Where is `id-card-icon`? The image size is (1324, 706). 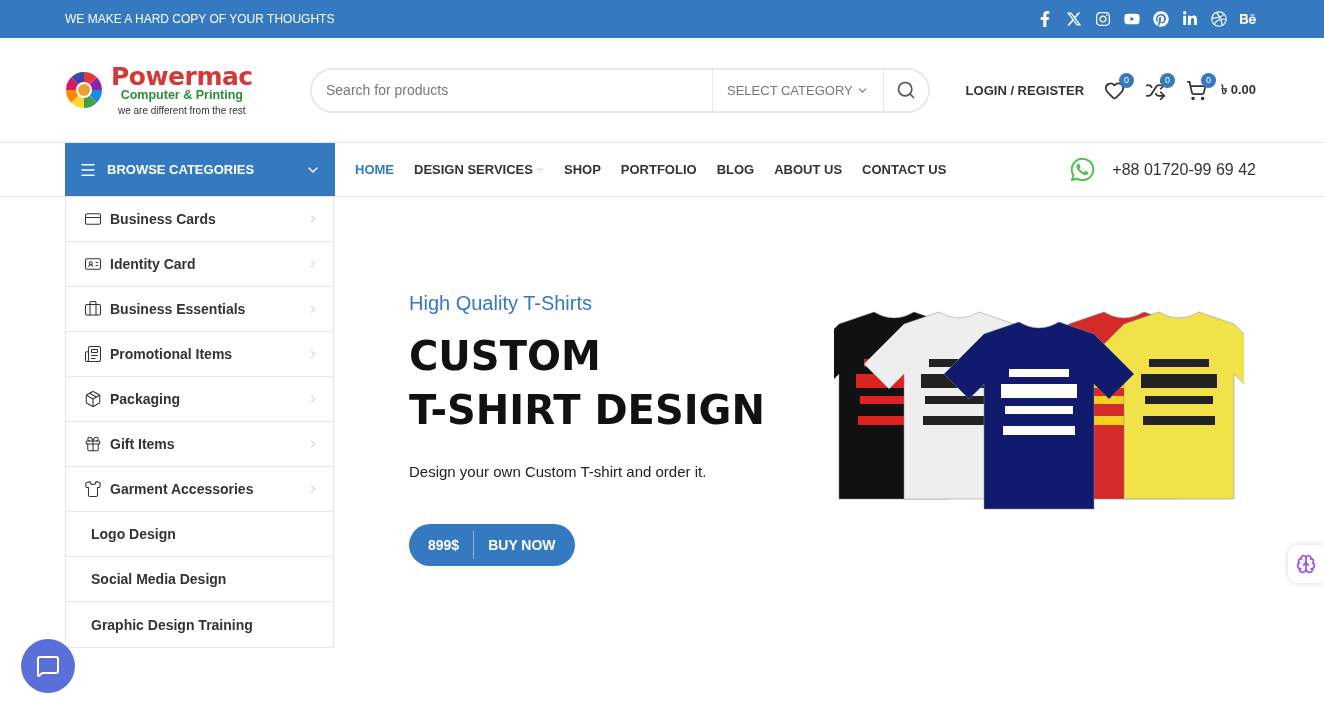 id-card-icon is located at coordinates (93, 264).